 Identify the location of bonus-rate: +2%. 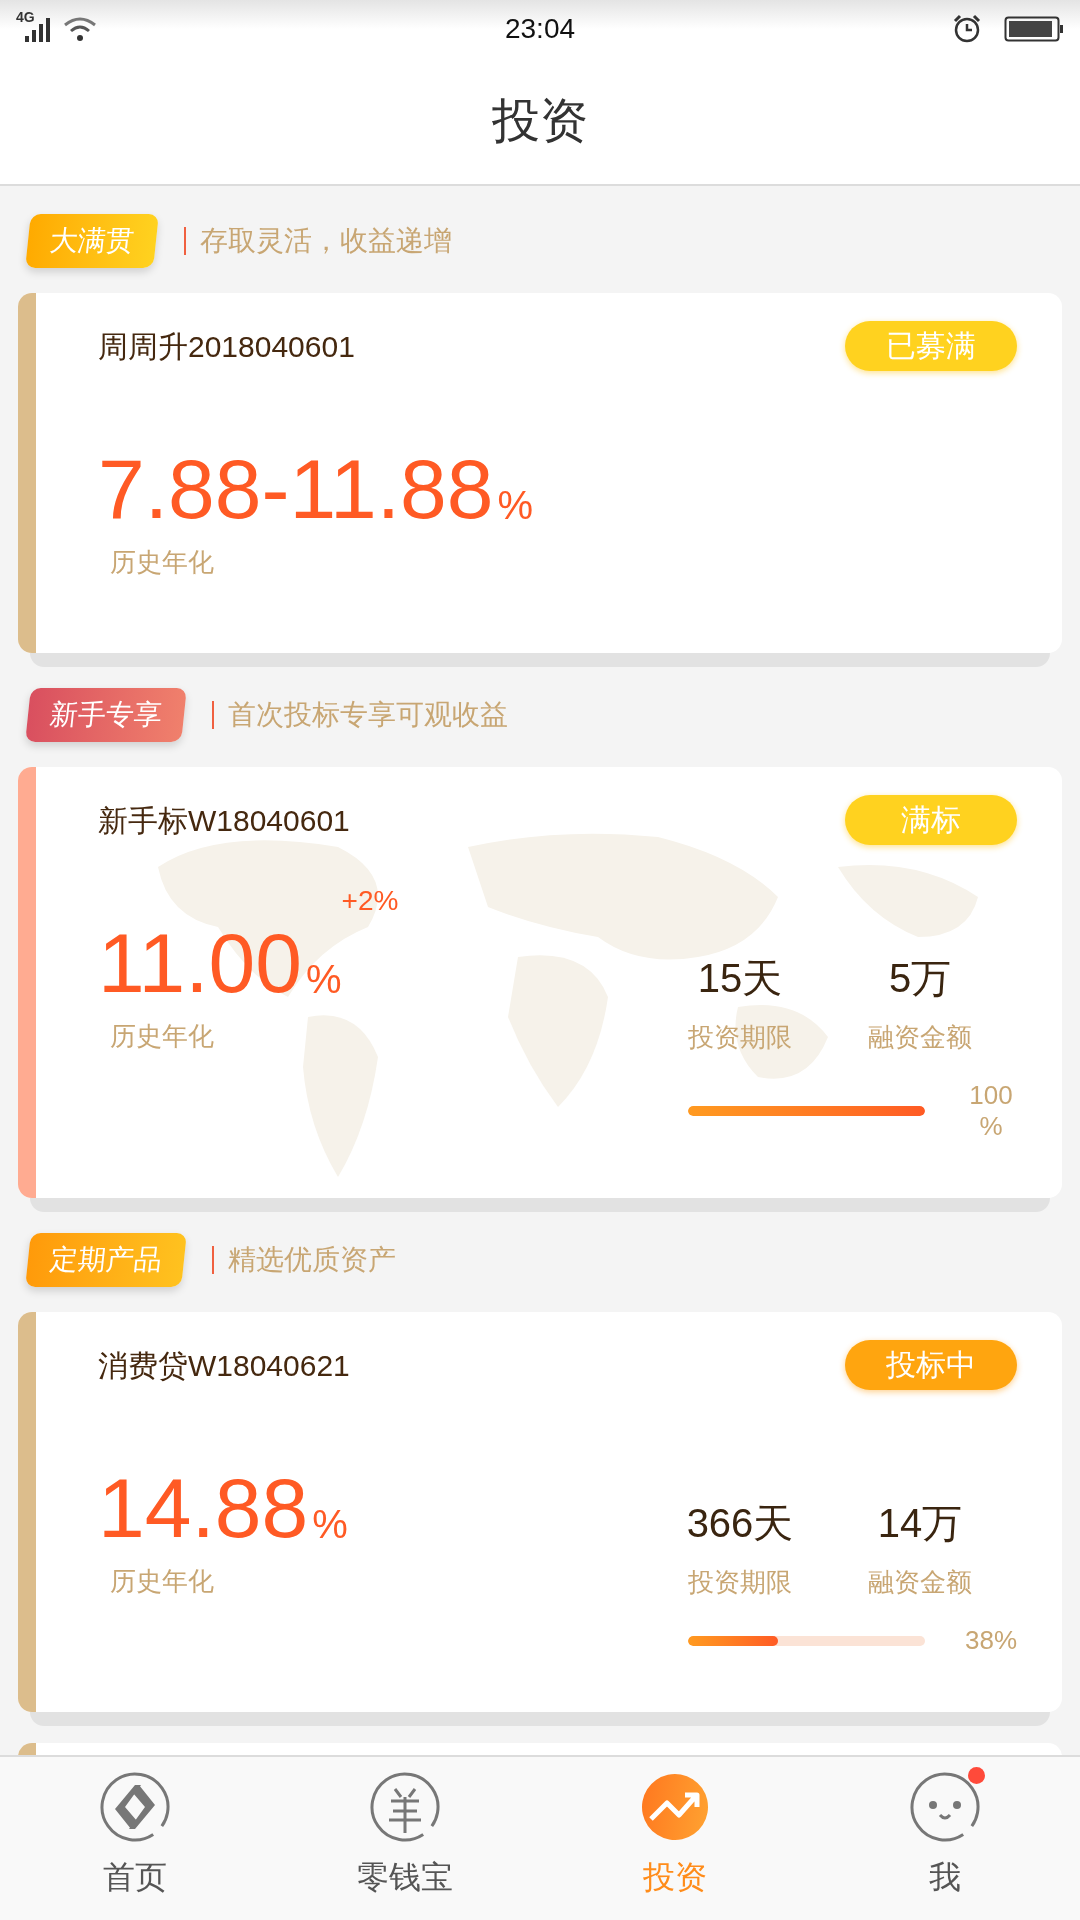
(370, 901).